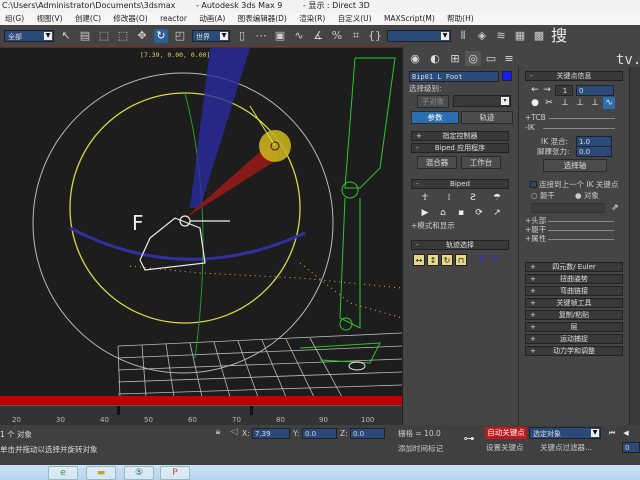 The image size is (640, 480). Describe the element at coordinates (580, 103) in the screenshot. I see `set-sliding-key-icon: ⊥` at that location.